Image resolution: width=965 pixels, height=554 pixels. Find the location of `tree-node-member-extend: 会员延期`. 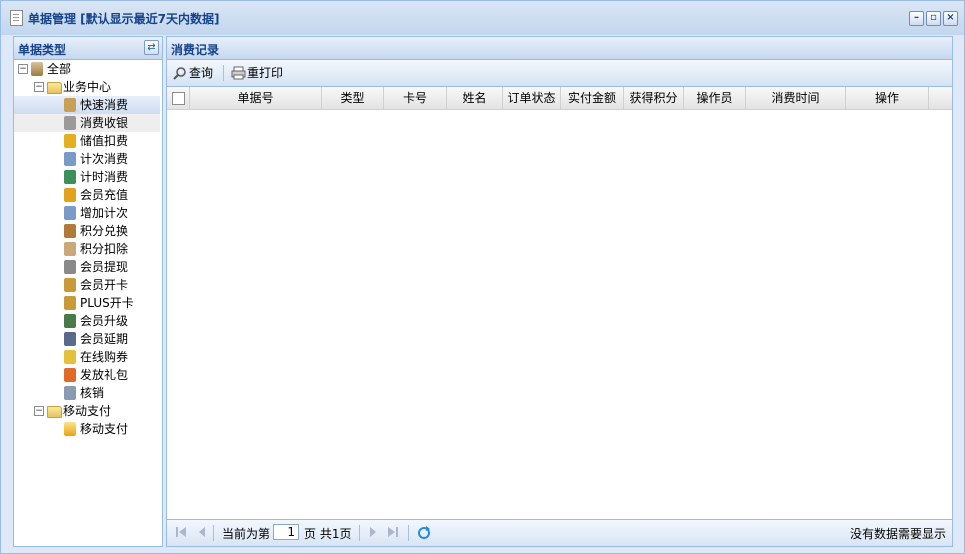

tree-node-member-extend: 会员延期 is located at coordinates (87, 339).